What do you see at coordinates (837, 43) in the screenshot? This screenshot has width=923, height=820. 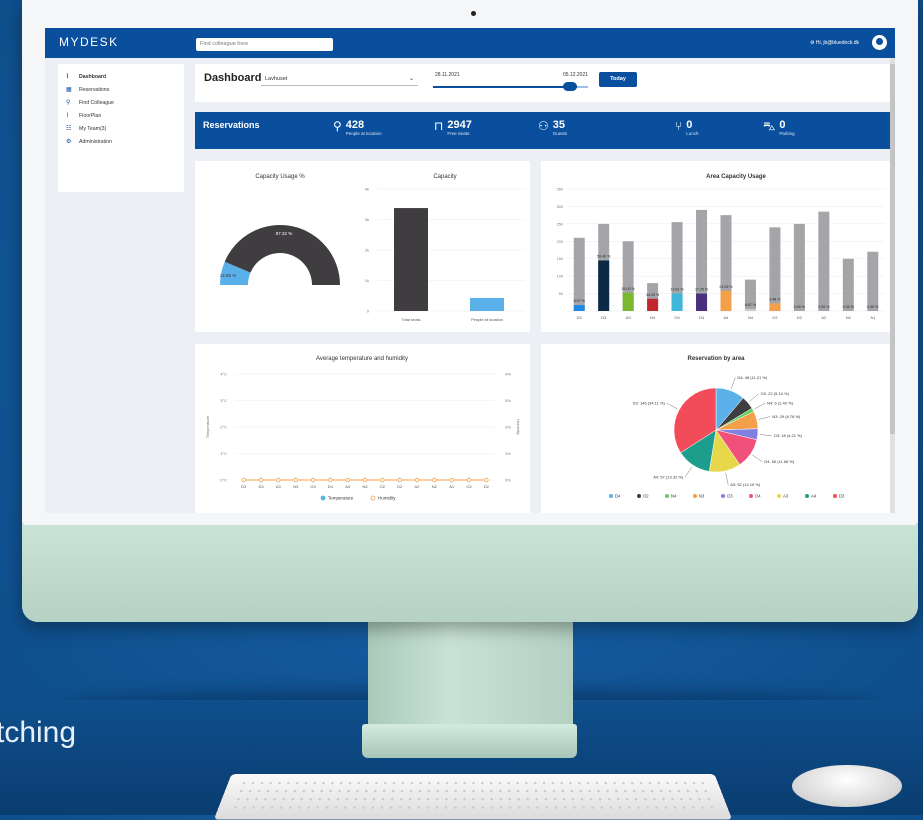 I see `user-email: Hi, jb@bluedock.dk` at bounding box center [837, 43].